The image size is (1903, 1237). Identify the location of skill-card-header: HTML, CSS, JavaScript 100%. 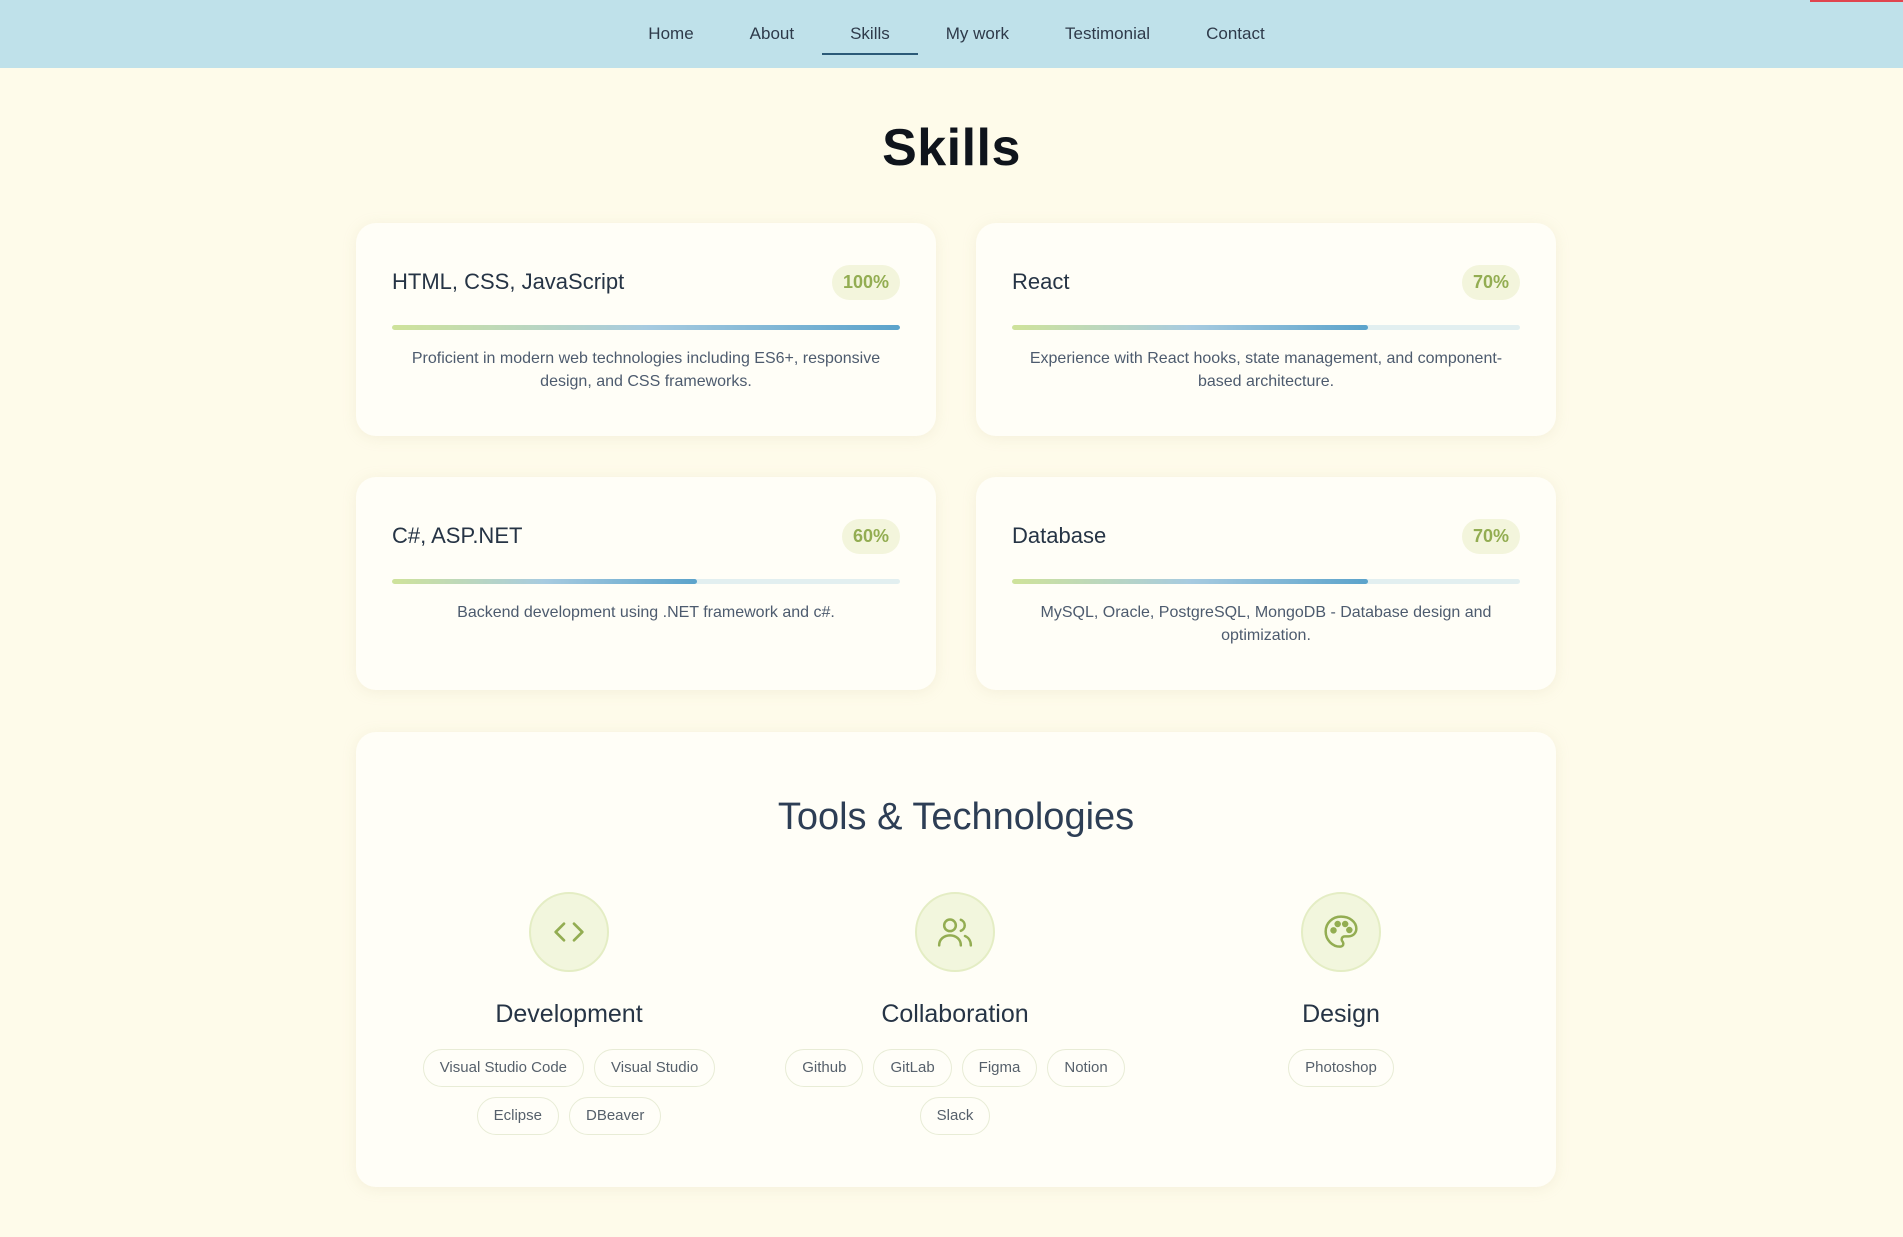
(646, 282).